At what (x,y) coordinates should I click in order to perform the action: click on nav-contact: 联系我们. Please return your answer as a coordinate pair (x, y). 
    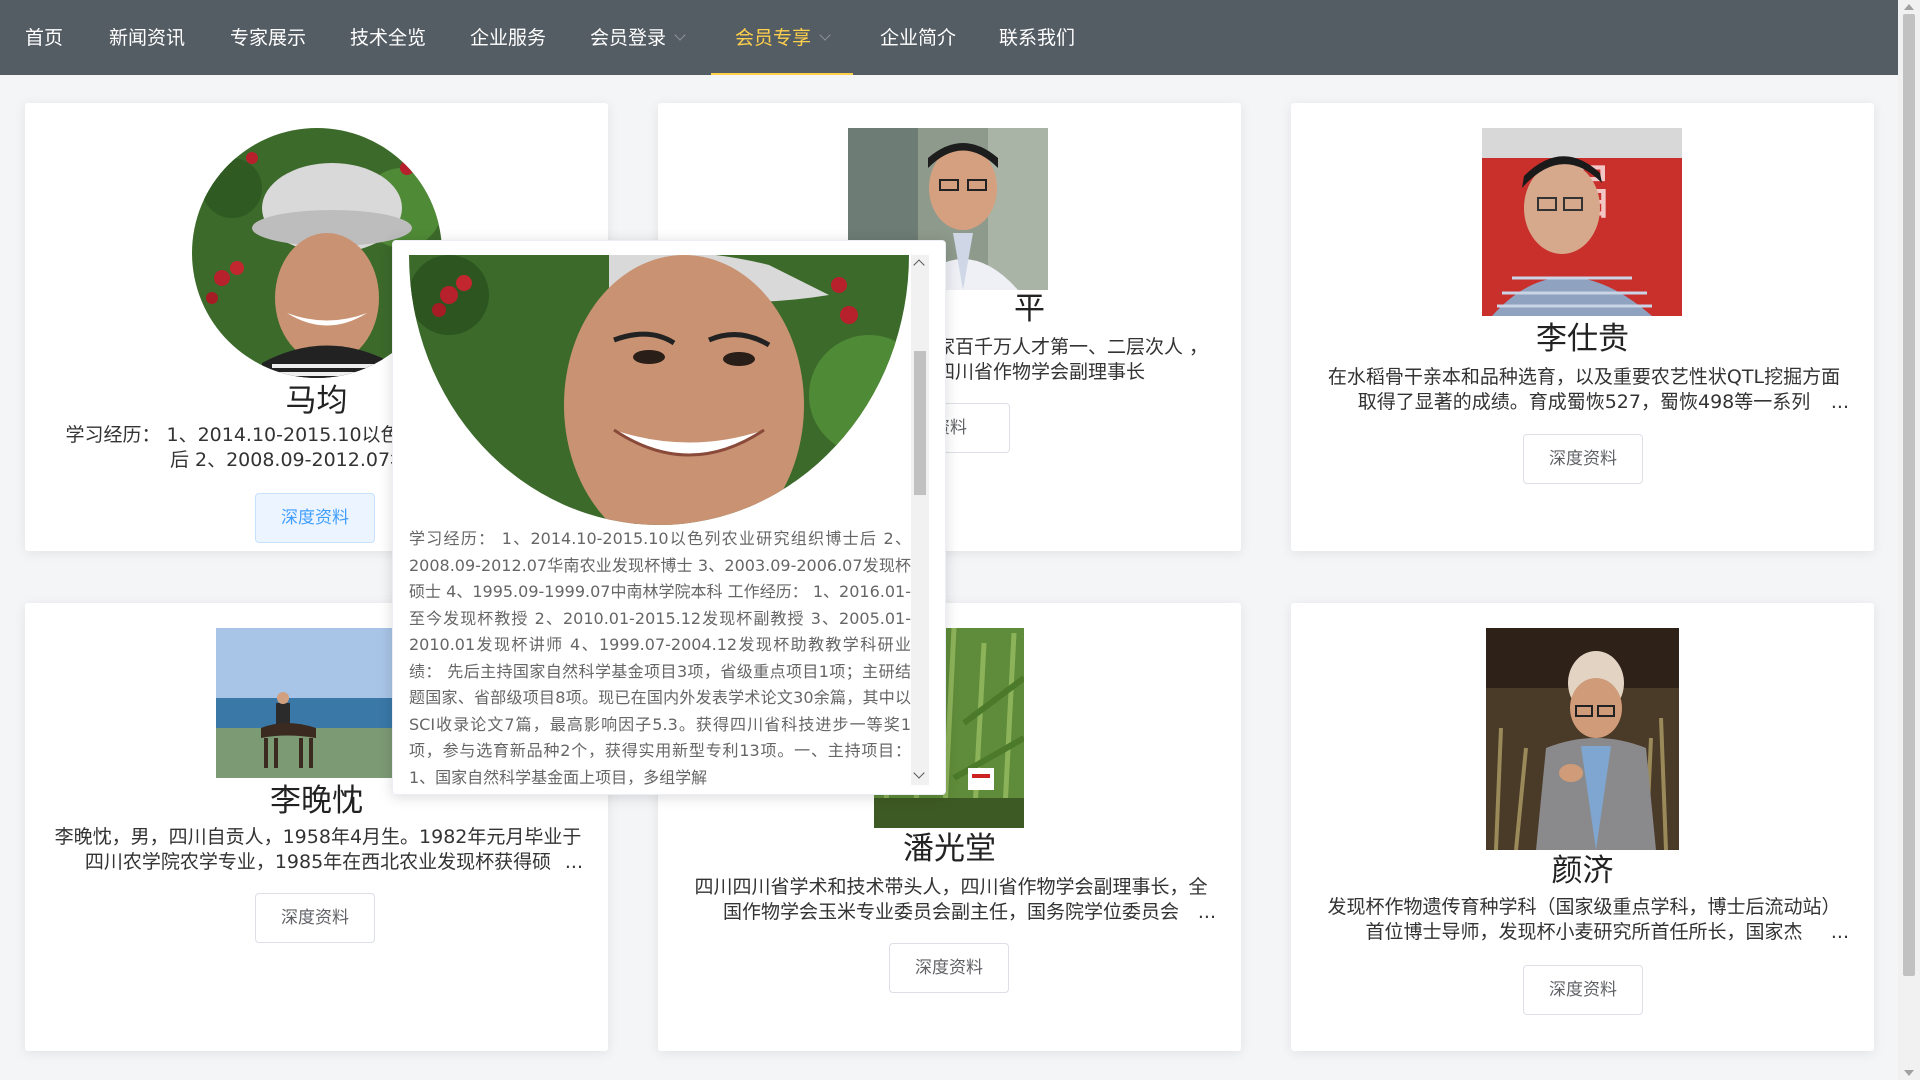
    Looking at the image, I should click on (1037, 37).